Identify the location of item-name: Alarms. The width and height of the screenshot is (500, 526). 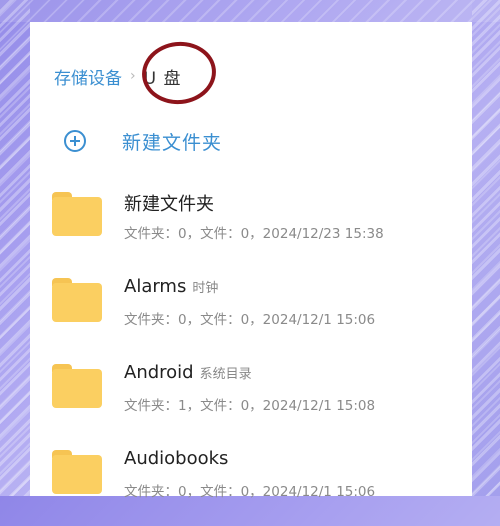
(155, 286).